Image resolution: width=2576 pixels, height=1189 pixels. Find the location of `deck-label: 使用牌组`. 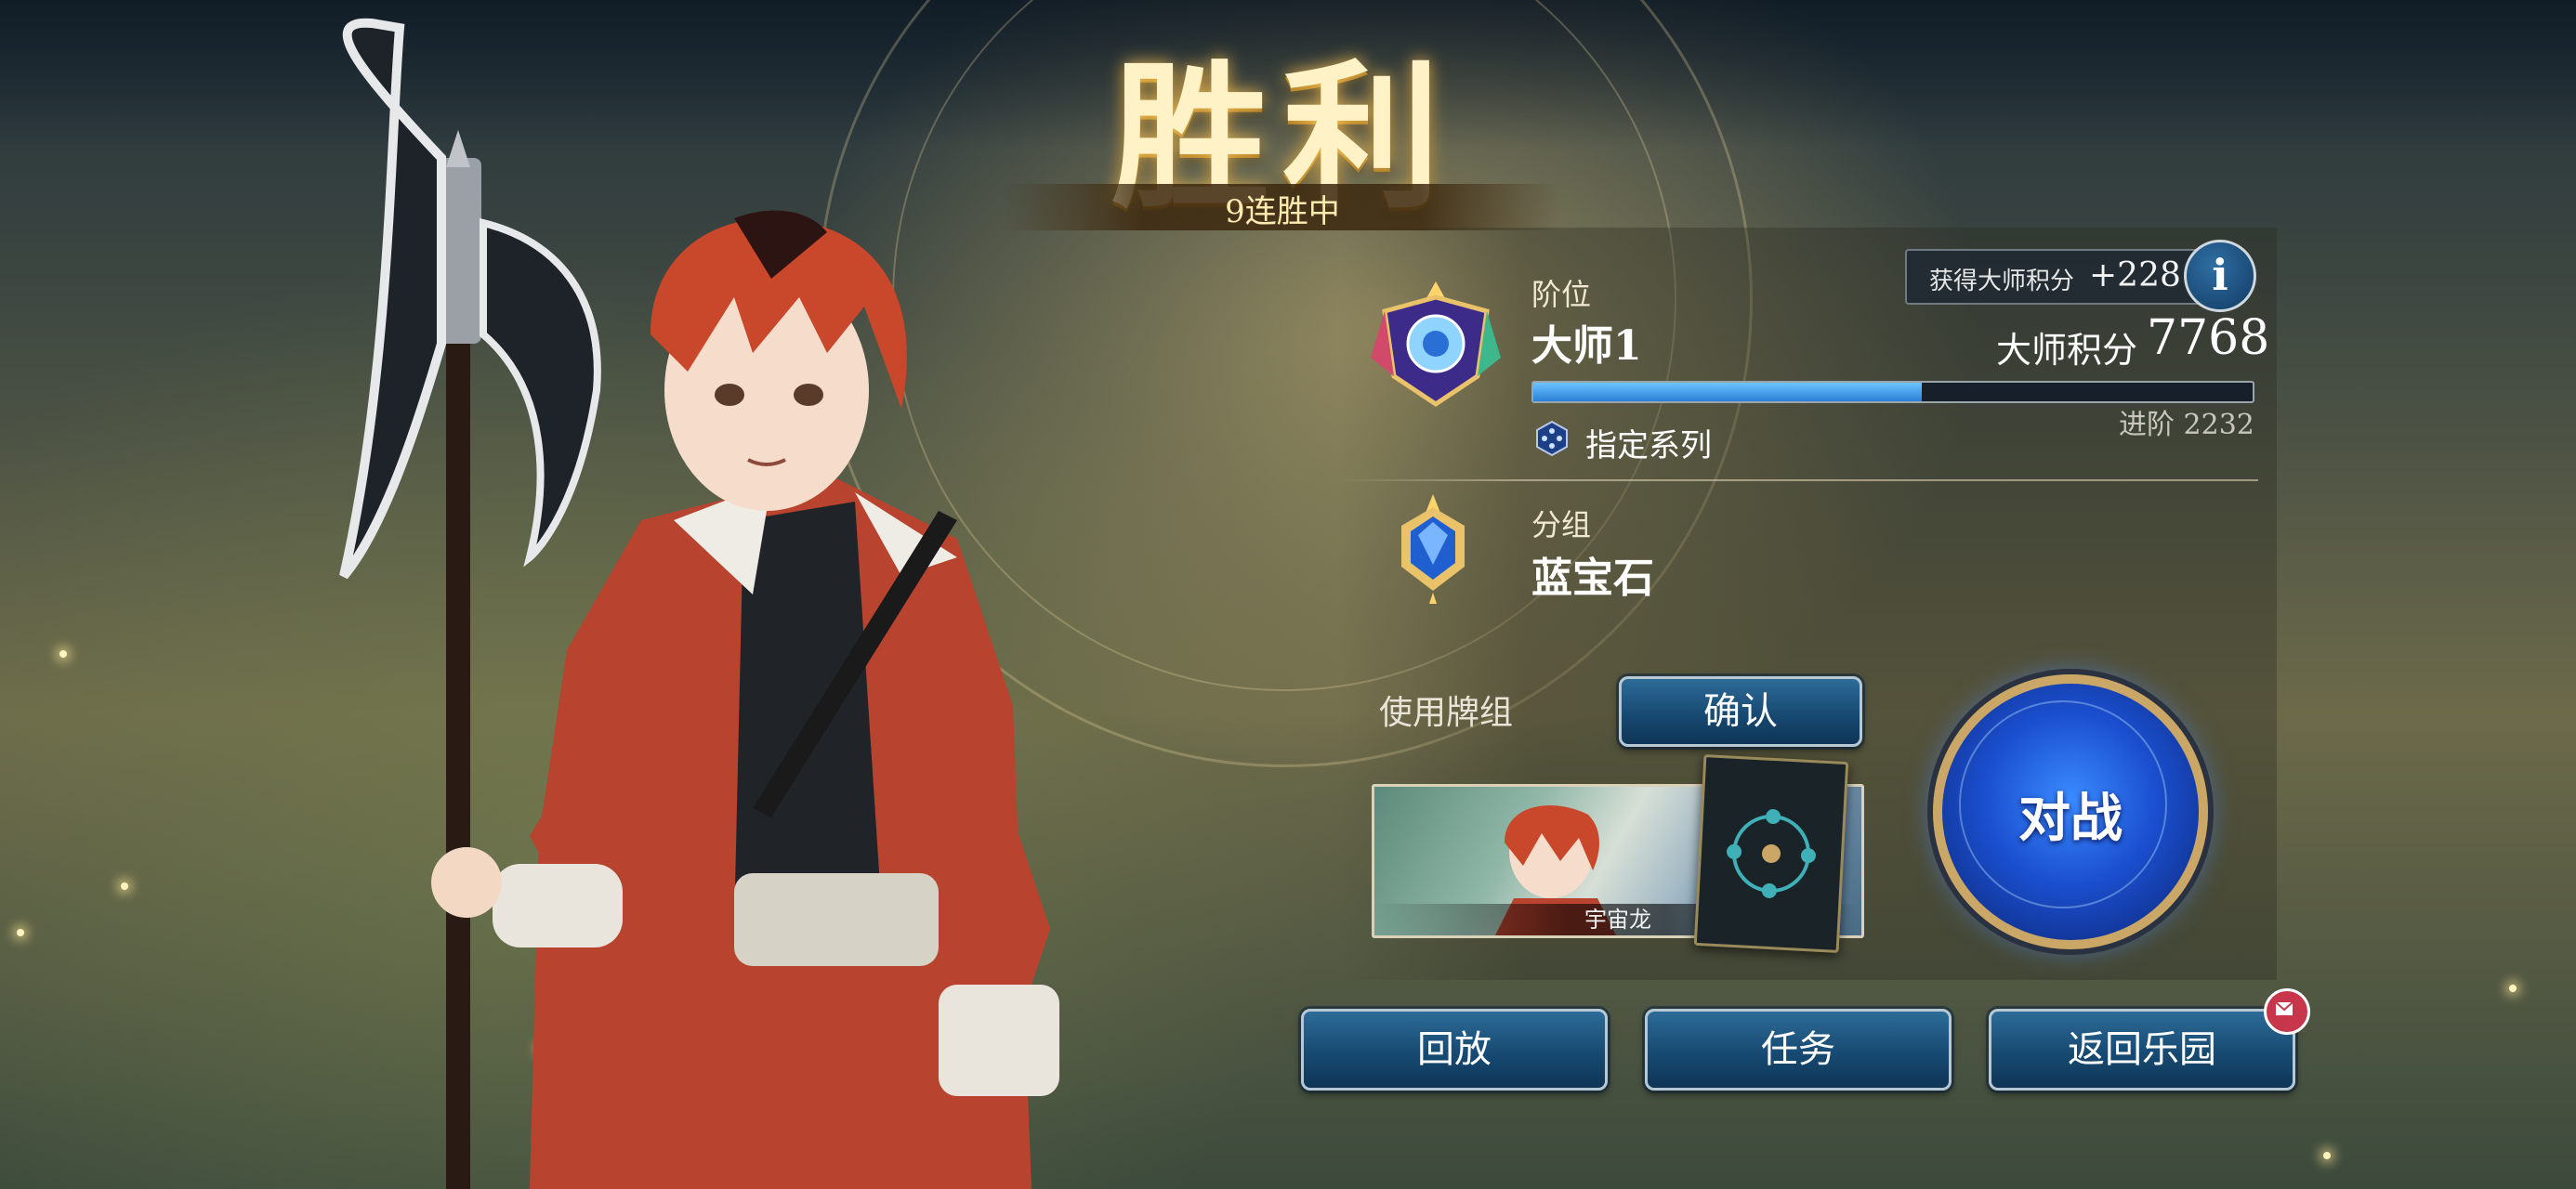

deck-label: 使用牌组 is located at coordinates (1446, 713).